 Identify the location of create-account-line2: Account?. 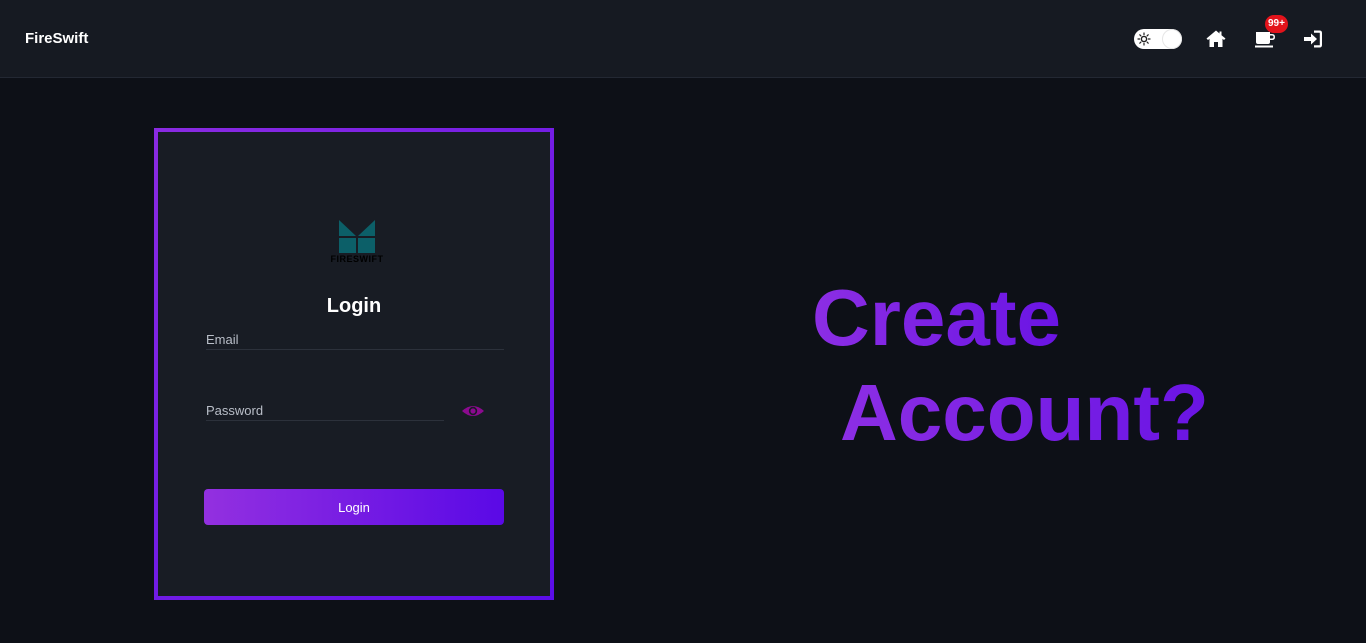
(1024, 412).